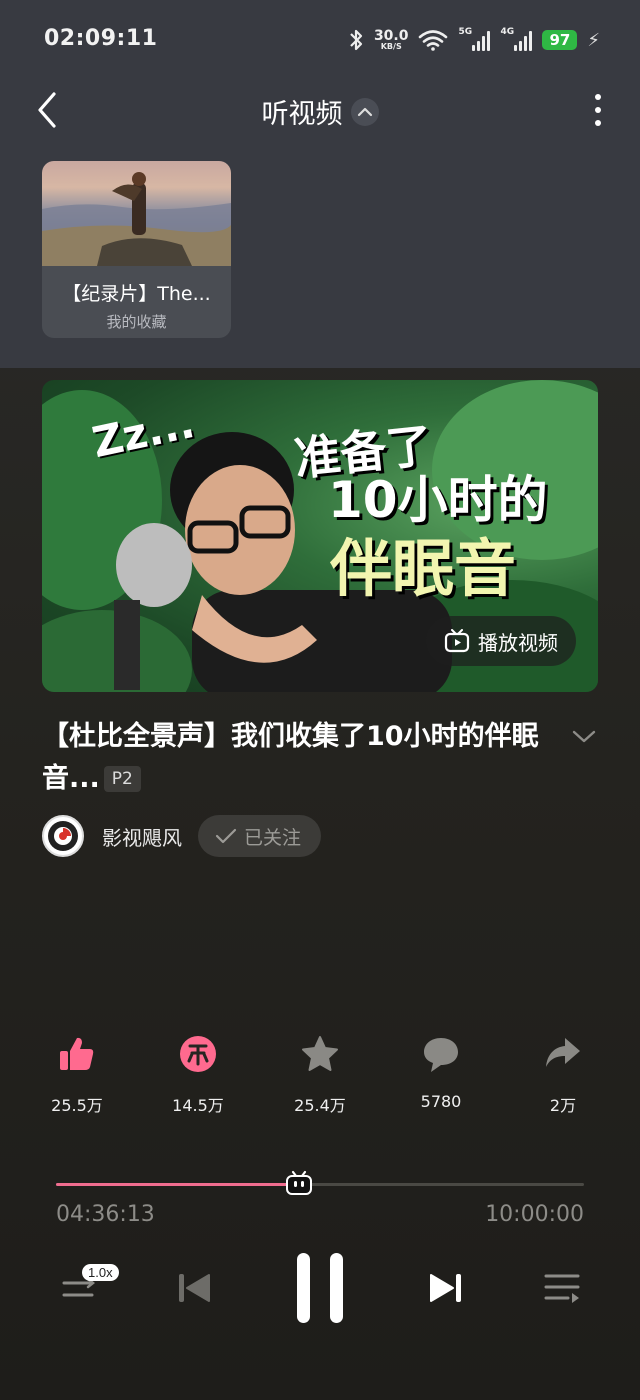  Describe the element at coordinates (122, 779) in the screenshot. I see `part-badge: P2` at that location.